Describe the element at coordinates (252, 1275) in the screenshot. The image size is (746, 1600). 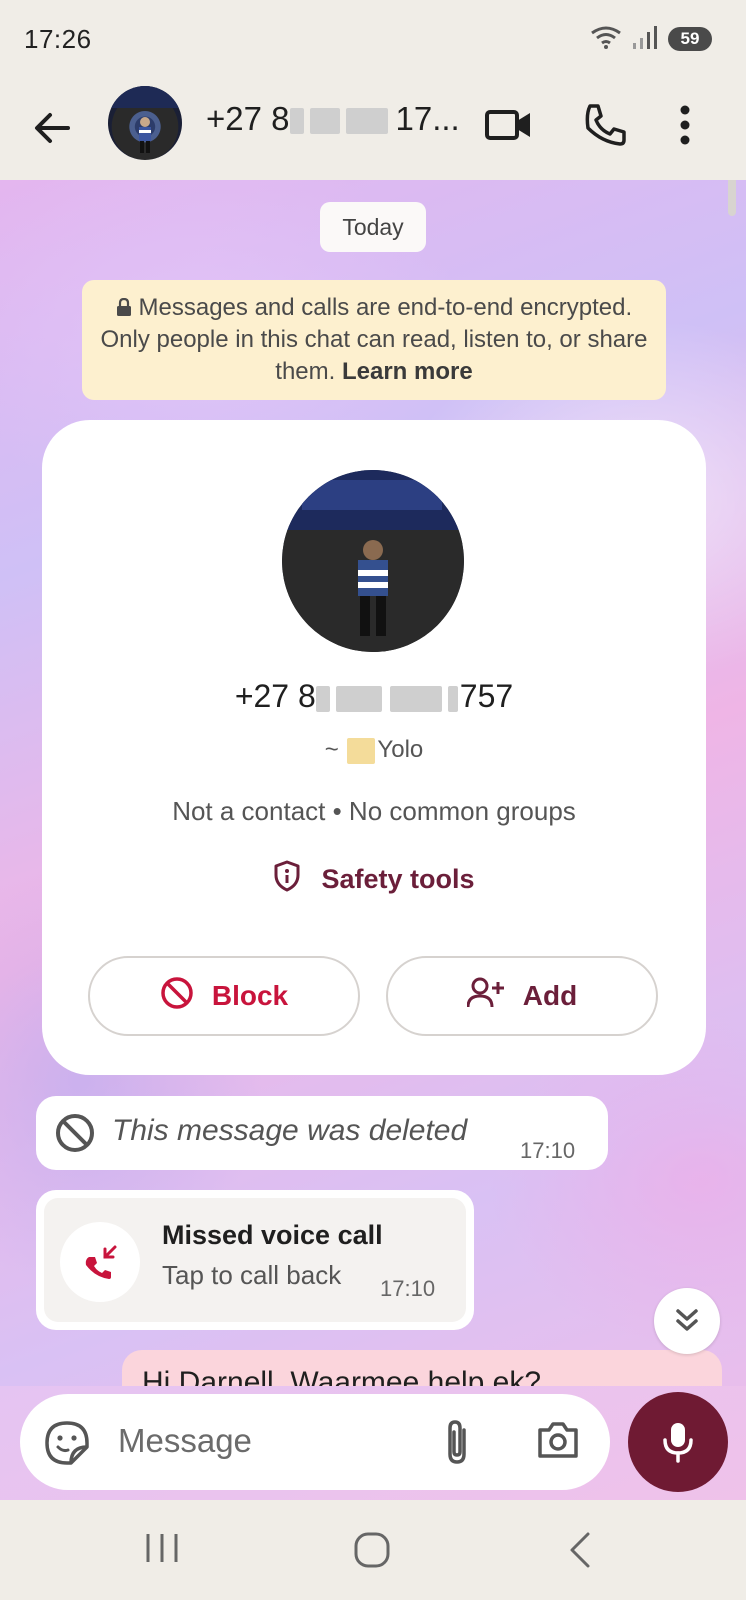
I see `call-back-hint: Tap to call back` at that location.